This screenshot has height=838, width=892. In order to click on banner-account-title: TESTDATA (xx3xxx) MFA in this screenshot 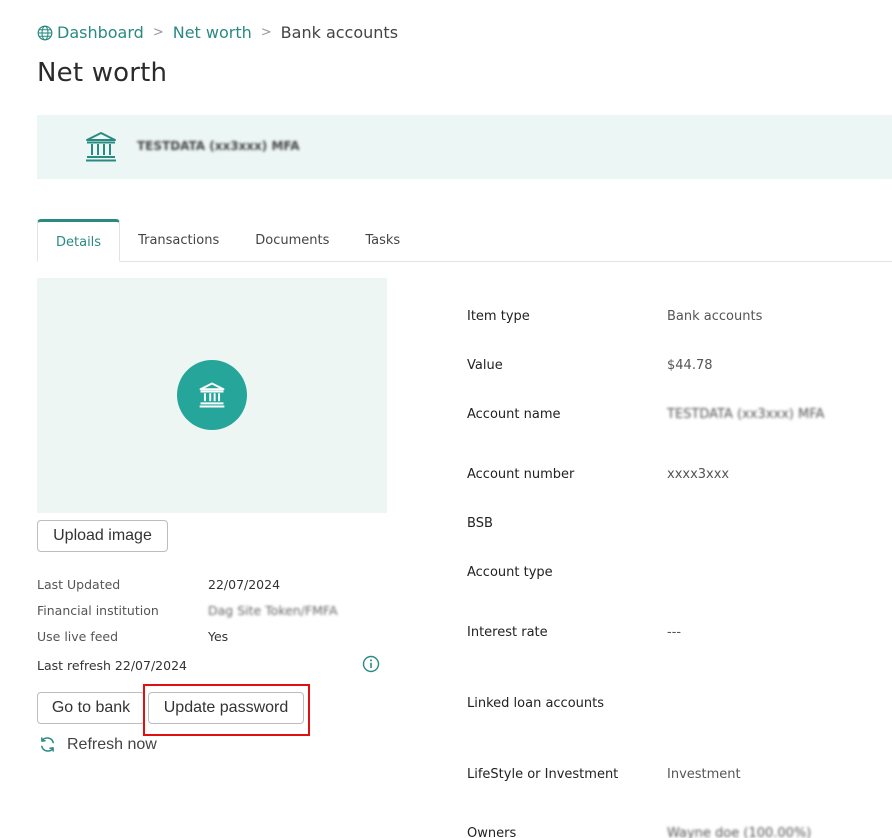, I will do `click(218, 146)`.